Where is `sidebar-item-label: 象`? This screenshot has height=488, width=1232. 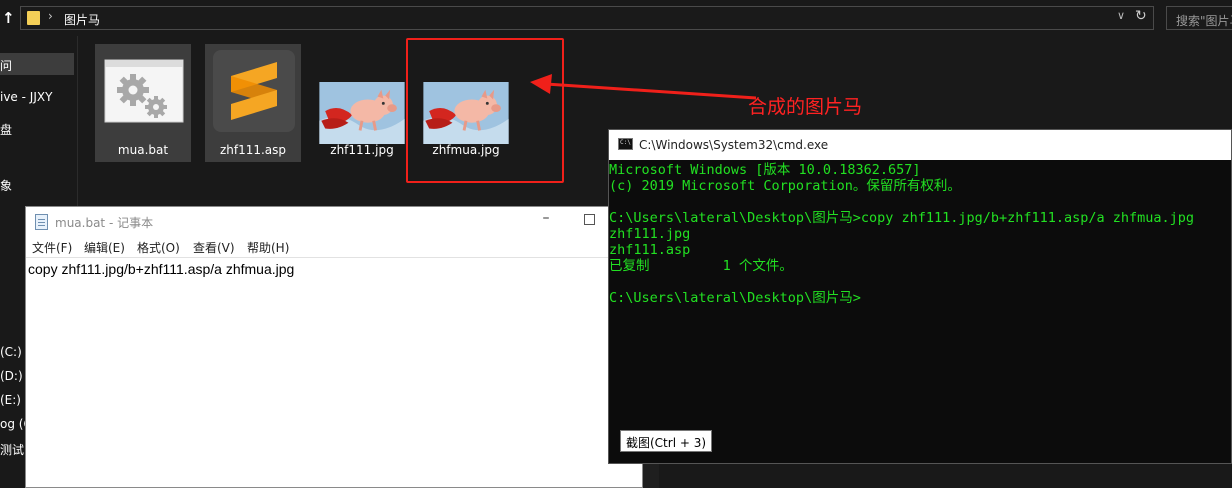 sidebar-item-label: 象 is located at coordinates (6, 186).